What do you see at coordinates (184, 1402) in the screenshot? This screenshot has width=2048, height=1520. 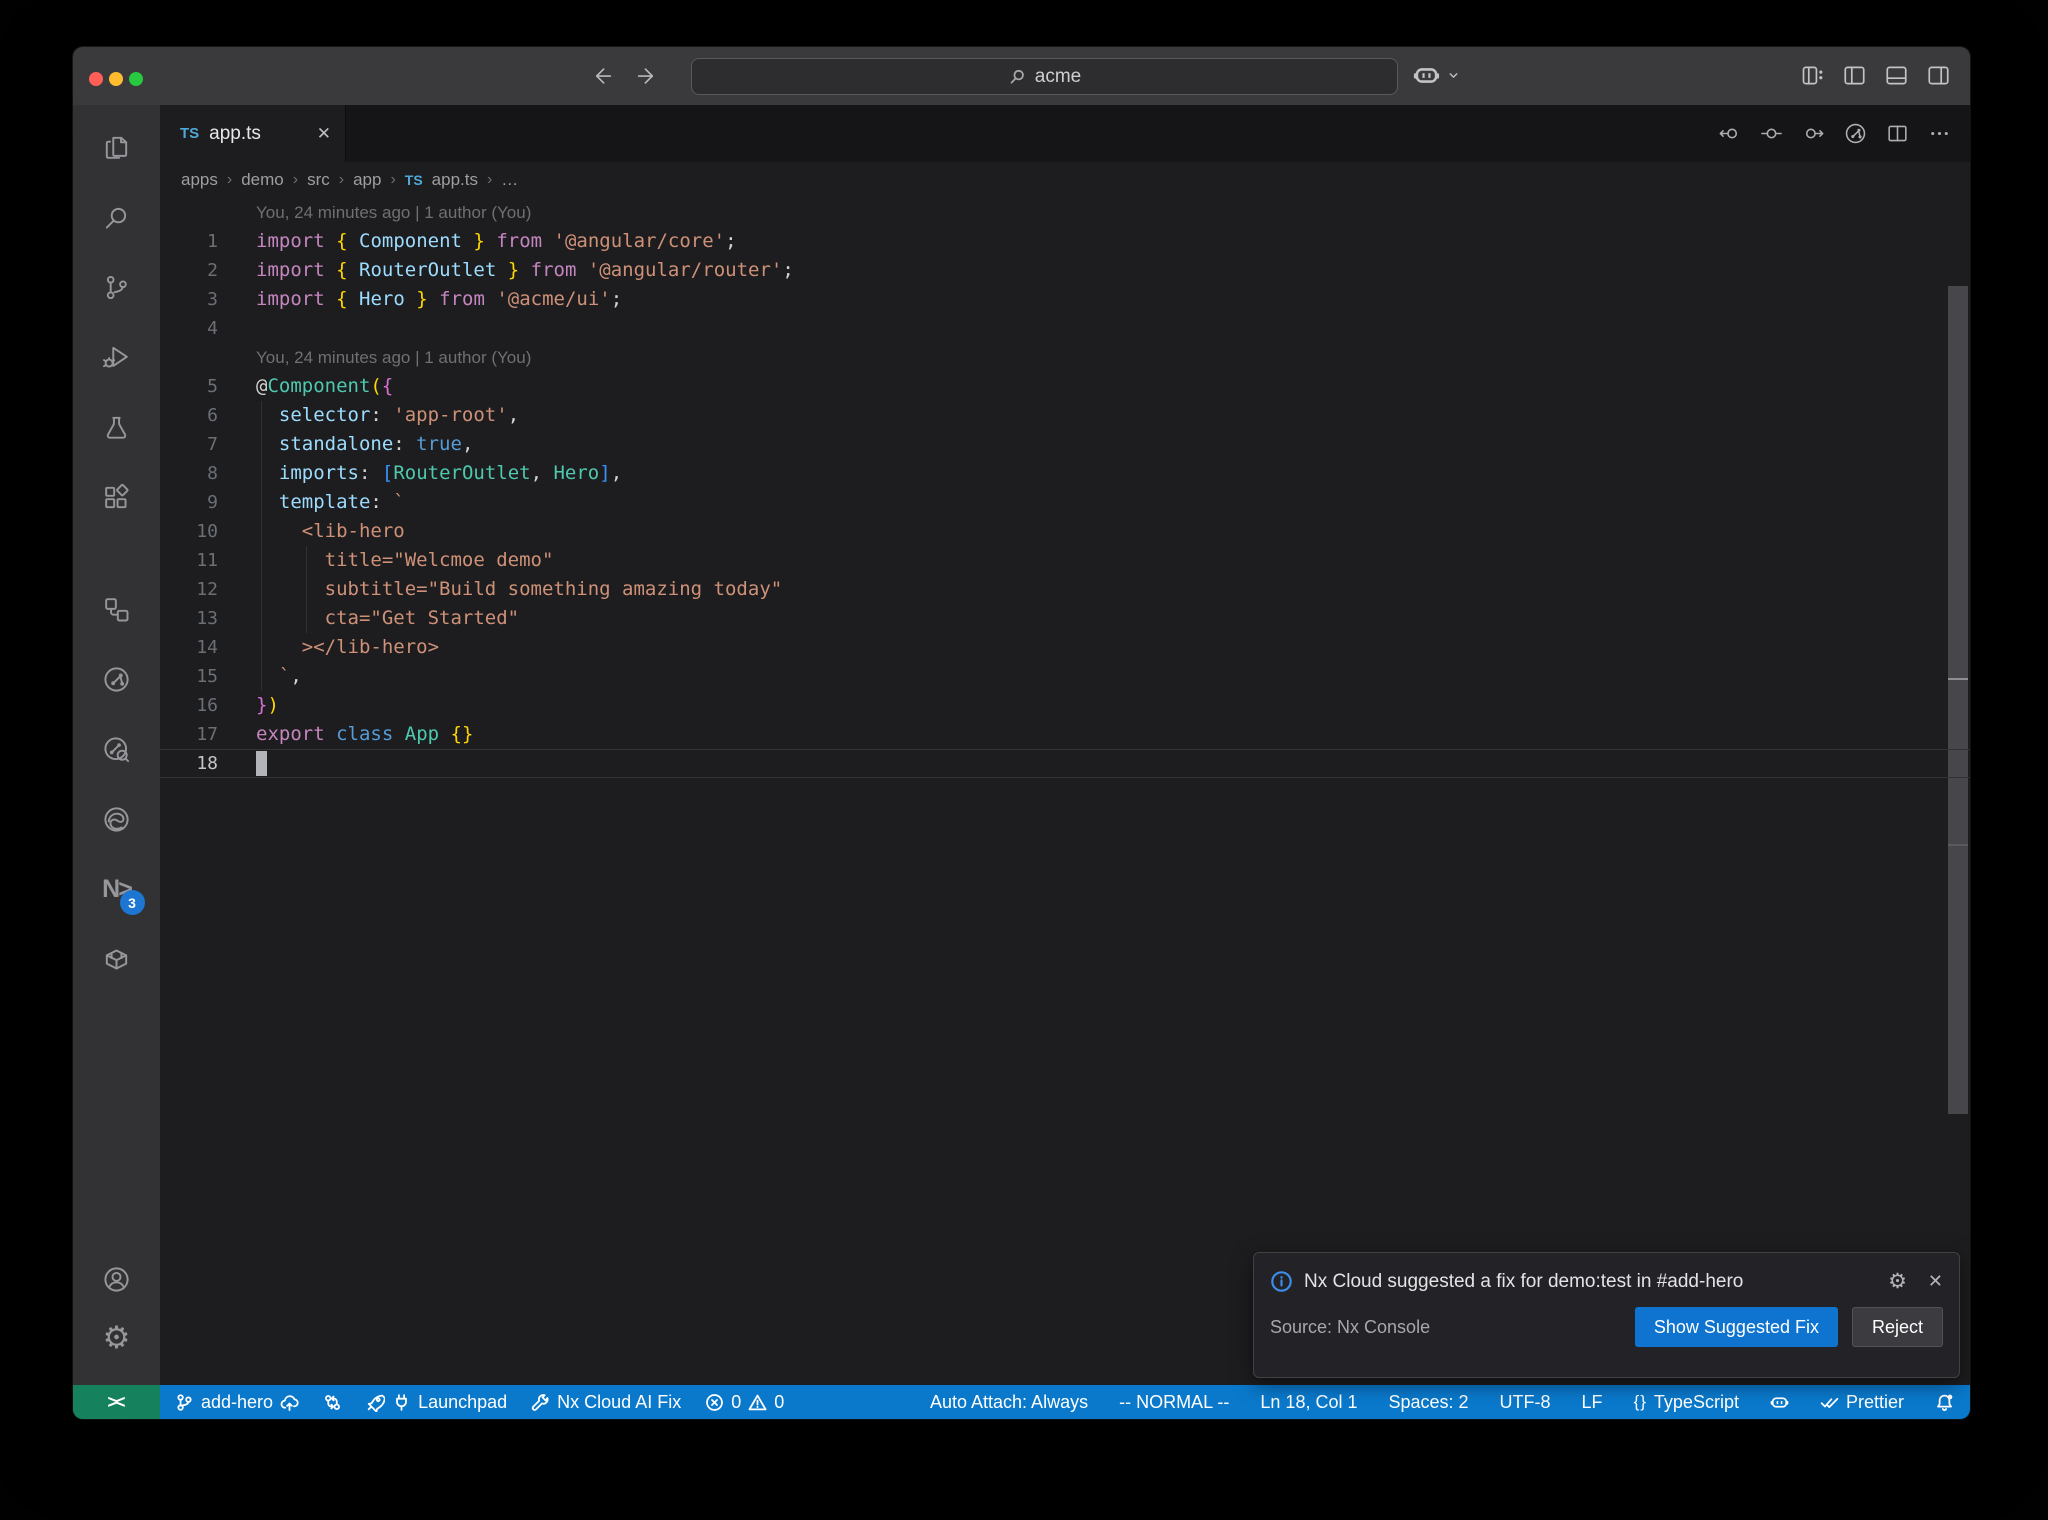 I see `git-branch-icon` at bounding box center [184, 1402].